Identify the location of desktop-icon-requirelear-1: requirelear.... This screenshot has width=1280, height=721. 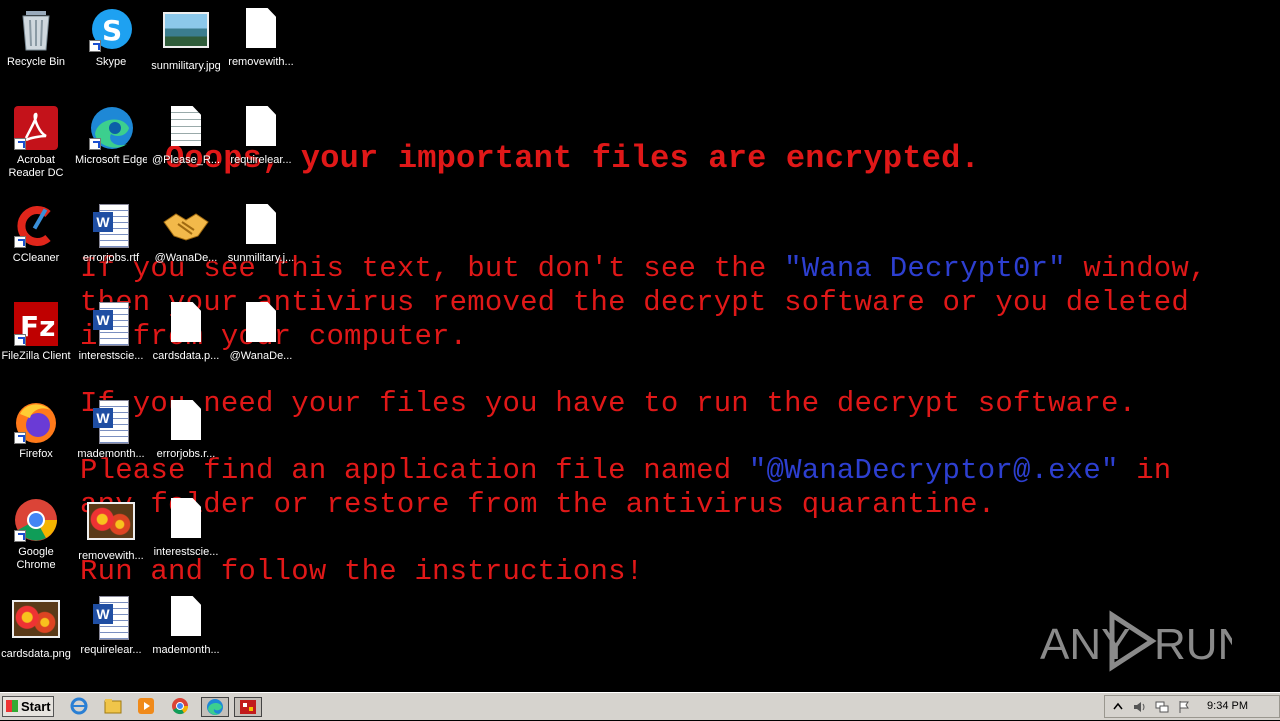
(261, 136).